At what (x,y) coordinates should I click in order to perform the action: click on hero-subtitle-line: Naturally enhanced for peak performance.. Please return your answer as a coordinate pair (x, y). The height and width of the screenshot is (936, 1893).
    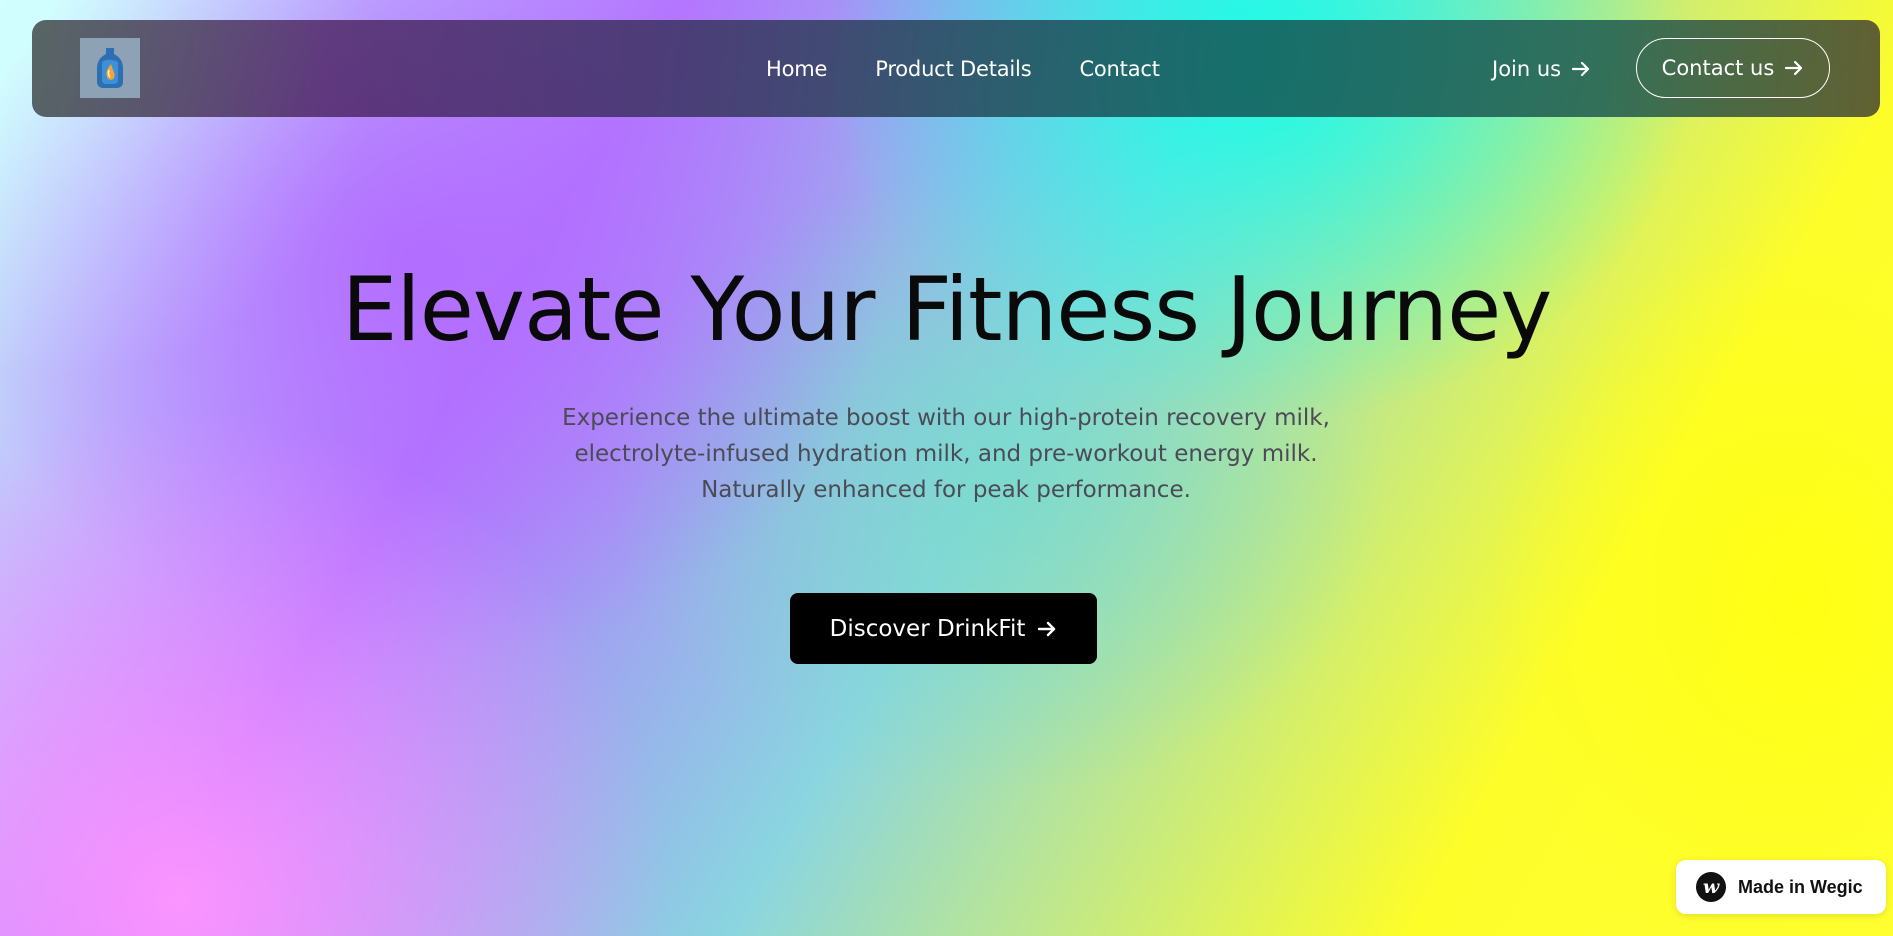
    Looking at the image, I should click on (946, 490).